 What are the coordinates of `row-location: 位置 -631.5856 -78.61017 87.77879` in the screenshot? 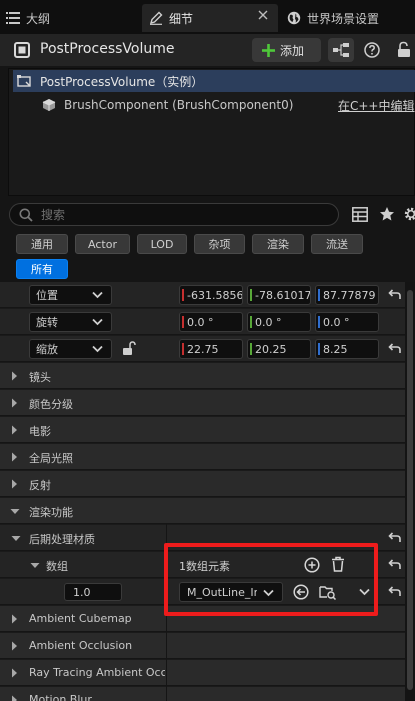 It's located at (202, 295).